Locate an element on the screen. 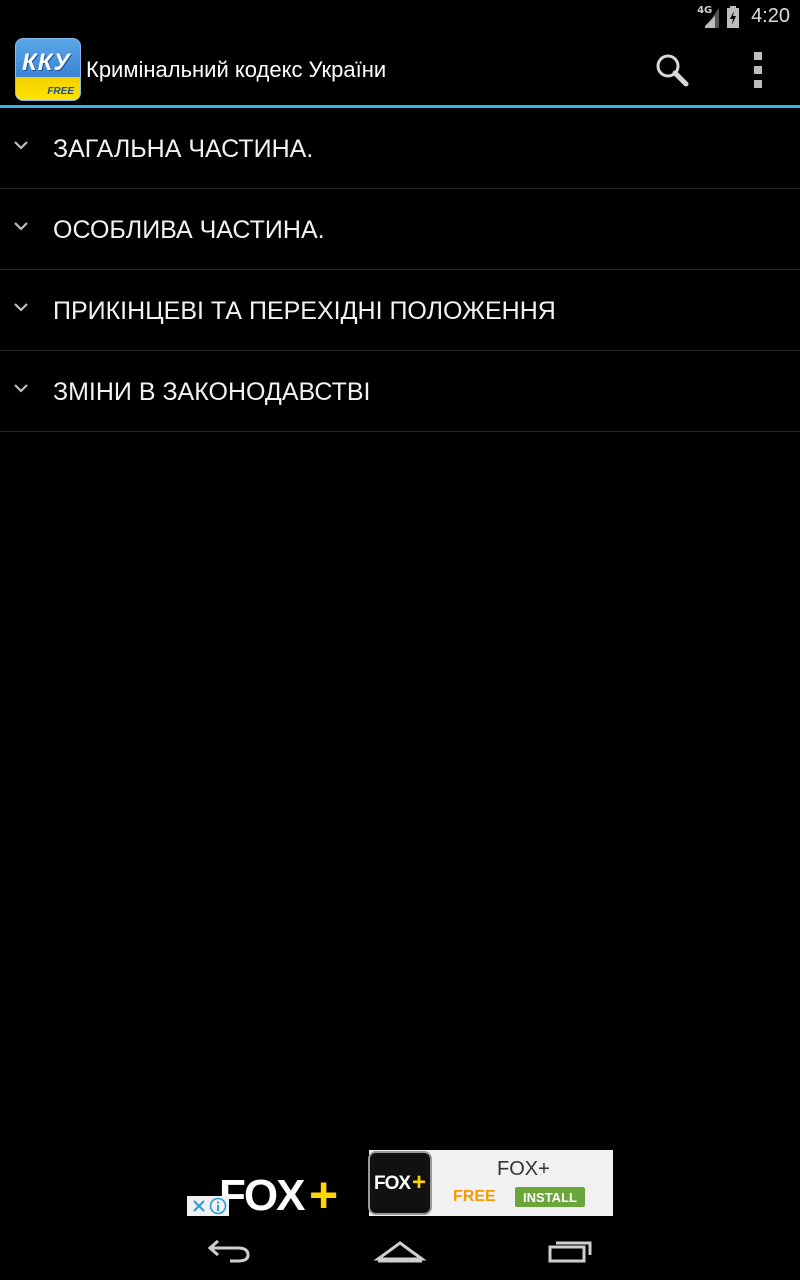 The width and height of the screenshot is (800, 1280). app-logo-text: ККУ is located at coordinates (46, 62).